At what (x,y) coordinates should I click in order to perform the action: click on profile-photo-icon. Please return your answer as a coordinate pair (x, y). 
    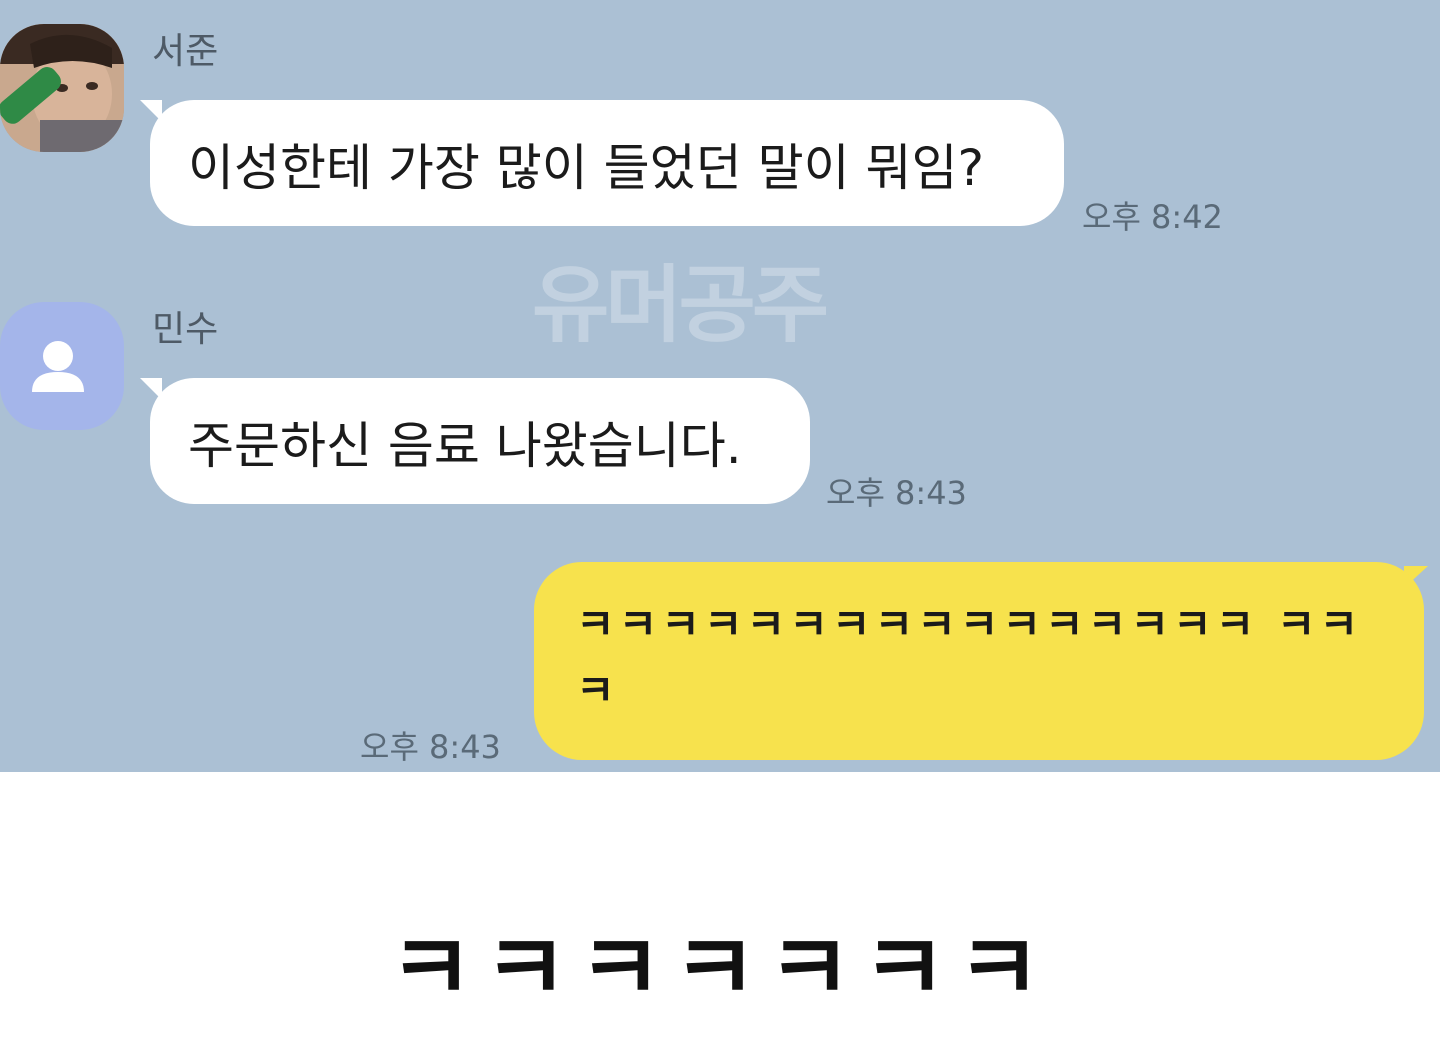
    Looking at the image, I should click on (62, 88).